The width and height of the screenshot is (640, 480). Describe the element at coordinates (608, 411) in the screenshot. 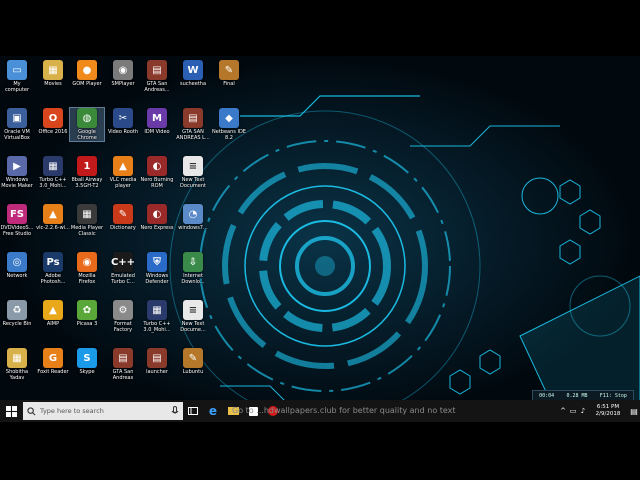

I see `clock: 6:51 PM 2/9/2018` at that location.